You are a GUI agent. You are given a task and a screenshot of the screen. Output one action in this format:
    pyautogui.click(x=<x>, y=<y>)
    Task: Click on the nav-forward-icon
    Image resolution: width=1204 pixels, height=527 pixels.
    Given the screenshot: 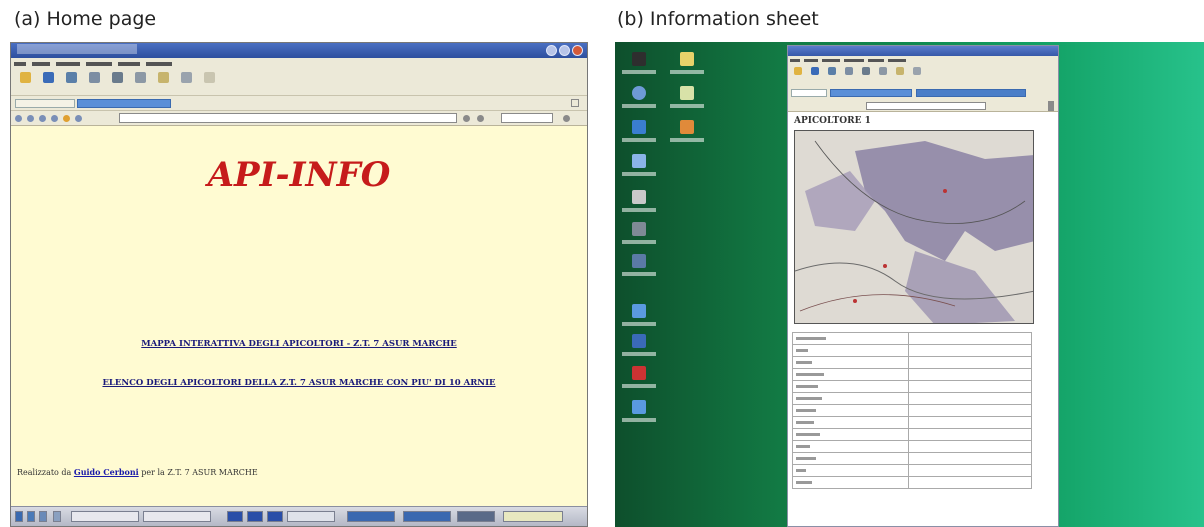 What is the action you would take?
    pyautogui.click(x=30, y=118)
    